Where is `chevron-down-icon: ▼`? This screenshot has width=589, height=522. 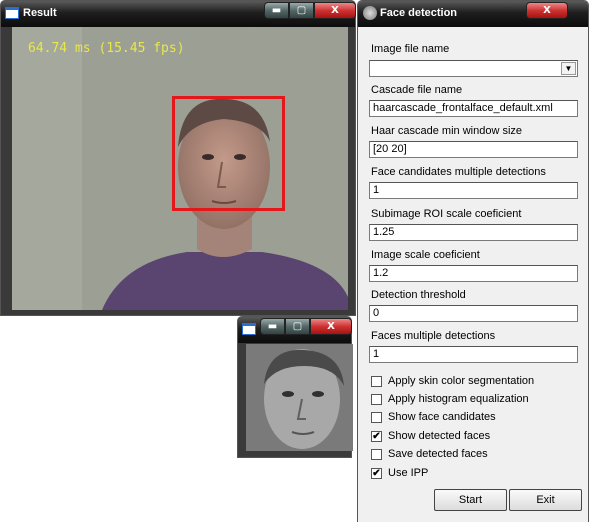 chevron-down-icon: ▼ is located at coordinates (568, 68).